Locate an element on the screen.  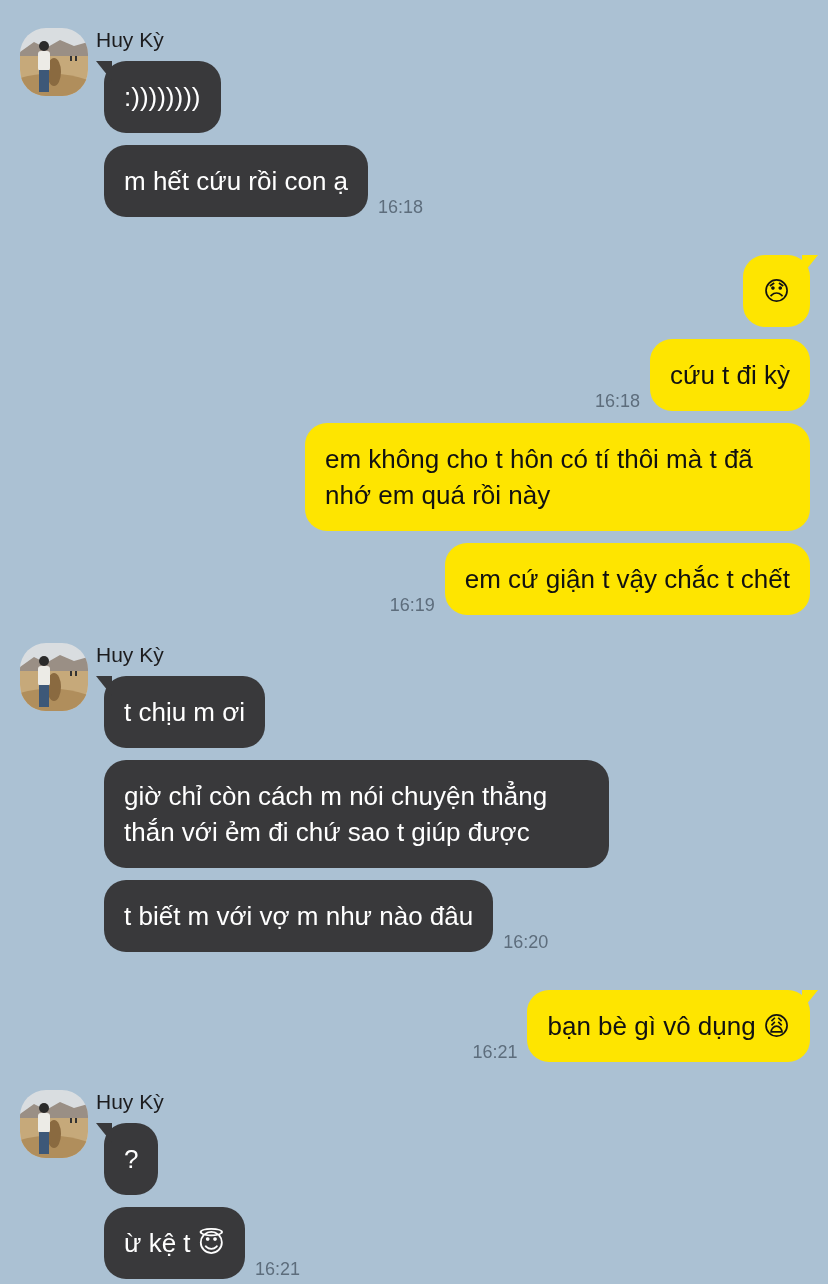
message-bubble: em không cho t hôn có tí thôi mà t đã nhớ em quá rồi này is located at coordinates (557, 477).